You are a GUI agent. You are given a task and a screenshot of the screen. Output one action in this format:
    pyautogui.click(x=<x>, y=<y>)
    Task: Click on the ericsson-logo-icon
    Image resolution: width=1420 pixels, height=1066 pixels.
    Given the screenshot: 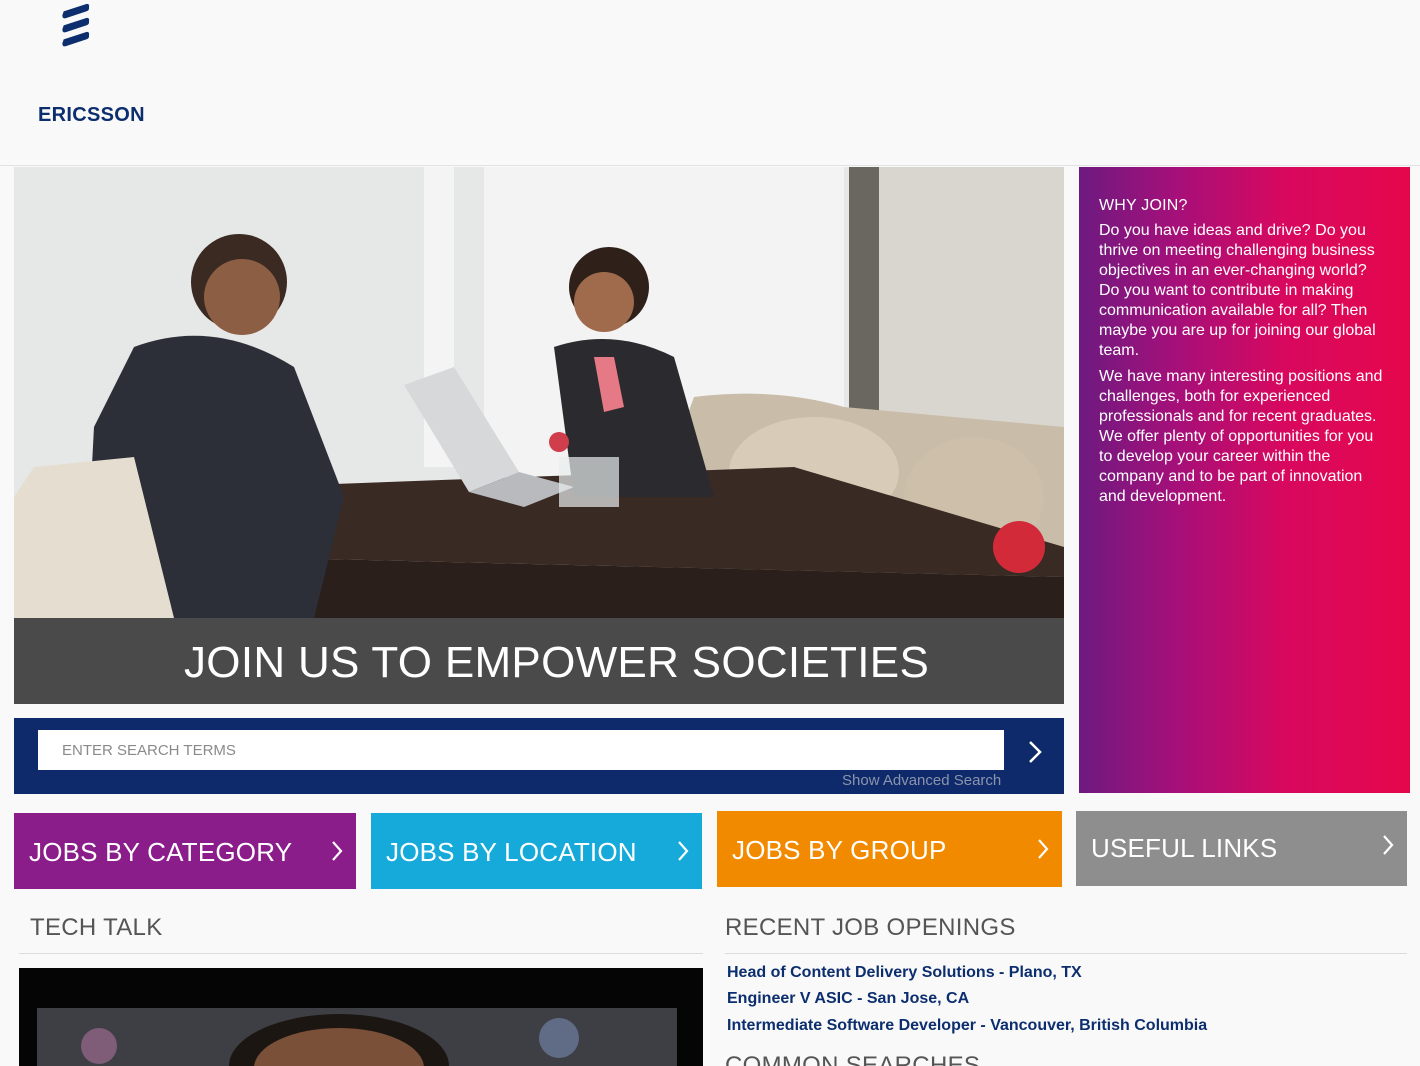 What is the action you would take?
    pyautogui.click(x=73, y=34)
    